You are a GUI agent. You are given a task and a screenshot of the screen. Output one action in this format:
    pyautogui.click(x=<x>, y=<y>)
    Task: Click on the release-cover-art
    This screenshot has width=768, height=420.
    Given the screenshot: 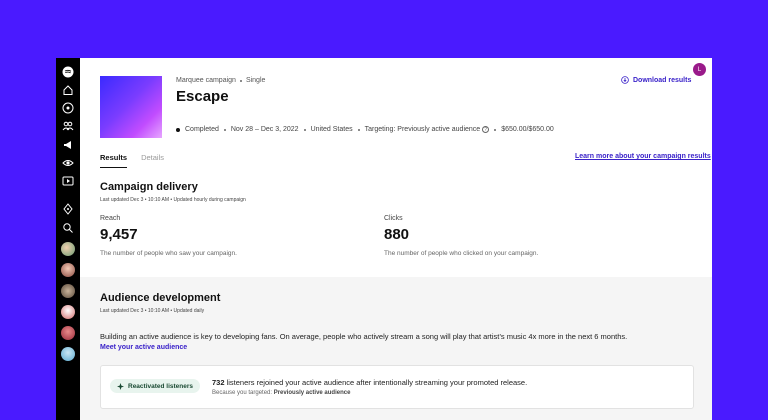 What is the action you would take?
    pyautogui.click(x=131, y=107)
    